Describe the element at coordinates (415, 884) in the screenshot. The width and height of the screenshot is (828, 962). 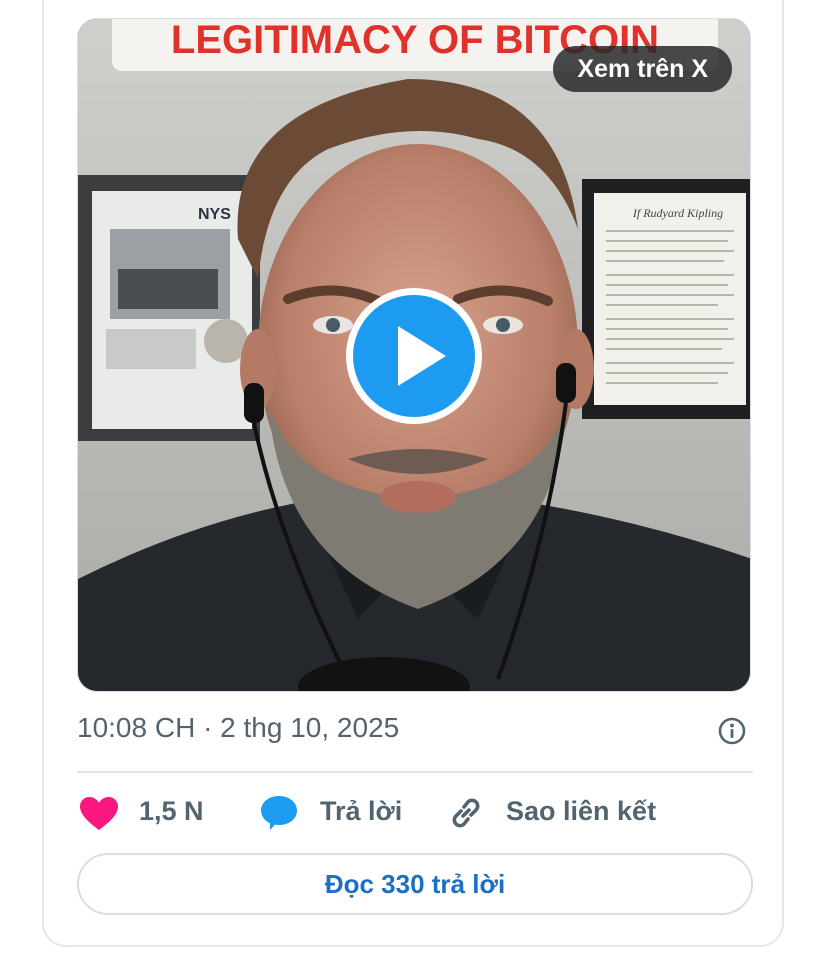
I see `read-replies-button: Đọc 330 trả lời` at that location.